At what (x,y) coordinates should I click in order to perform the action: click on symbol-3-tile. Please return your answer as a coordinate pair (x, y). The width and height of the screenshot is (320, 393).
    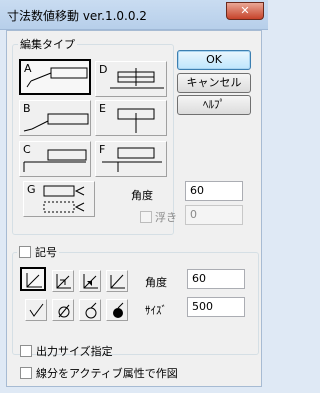
    Looking at the image, I should click on (90, 281).